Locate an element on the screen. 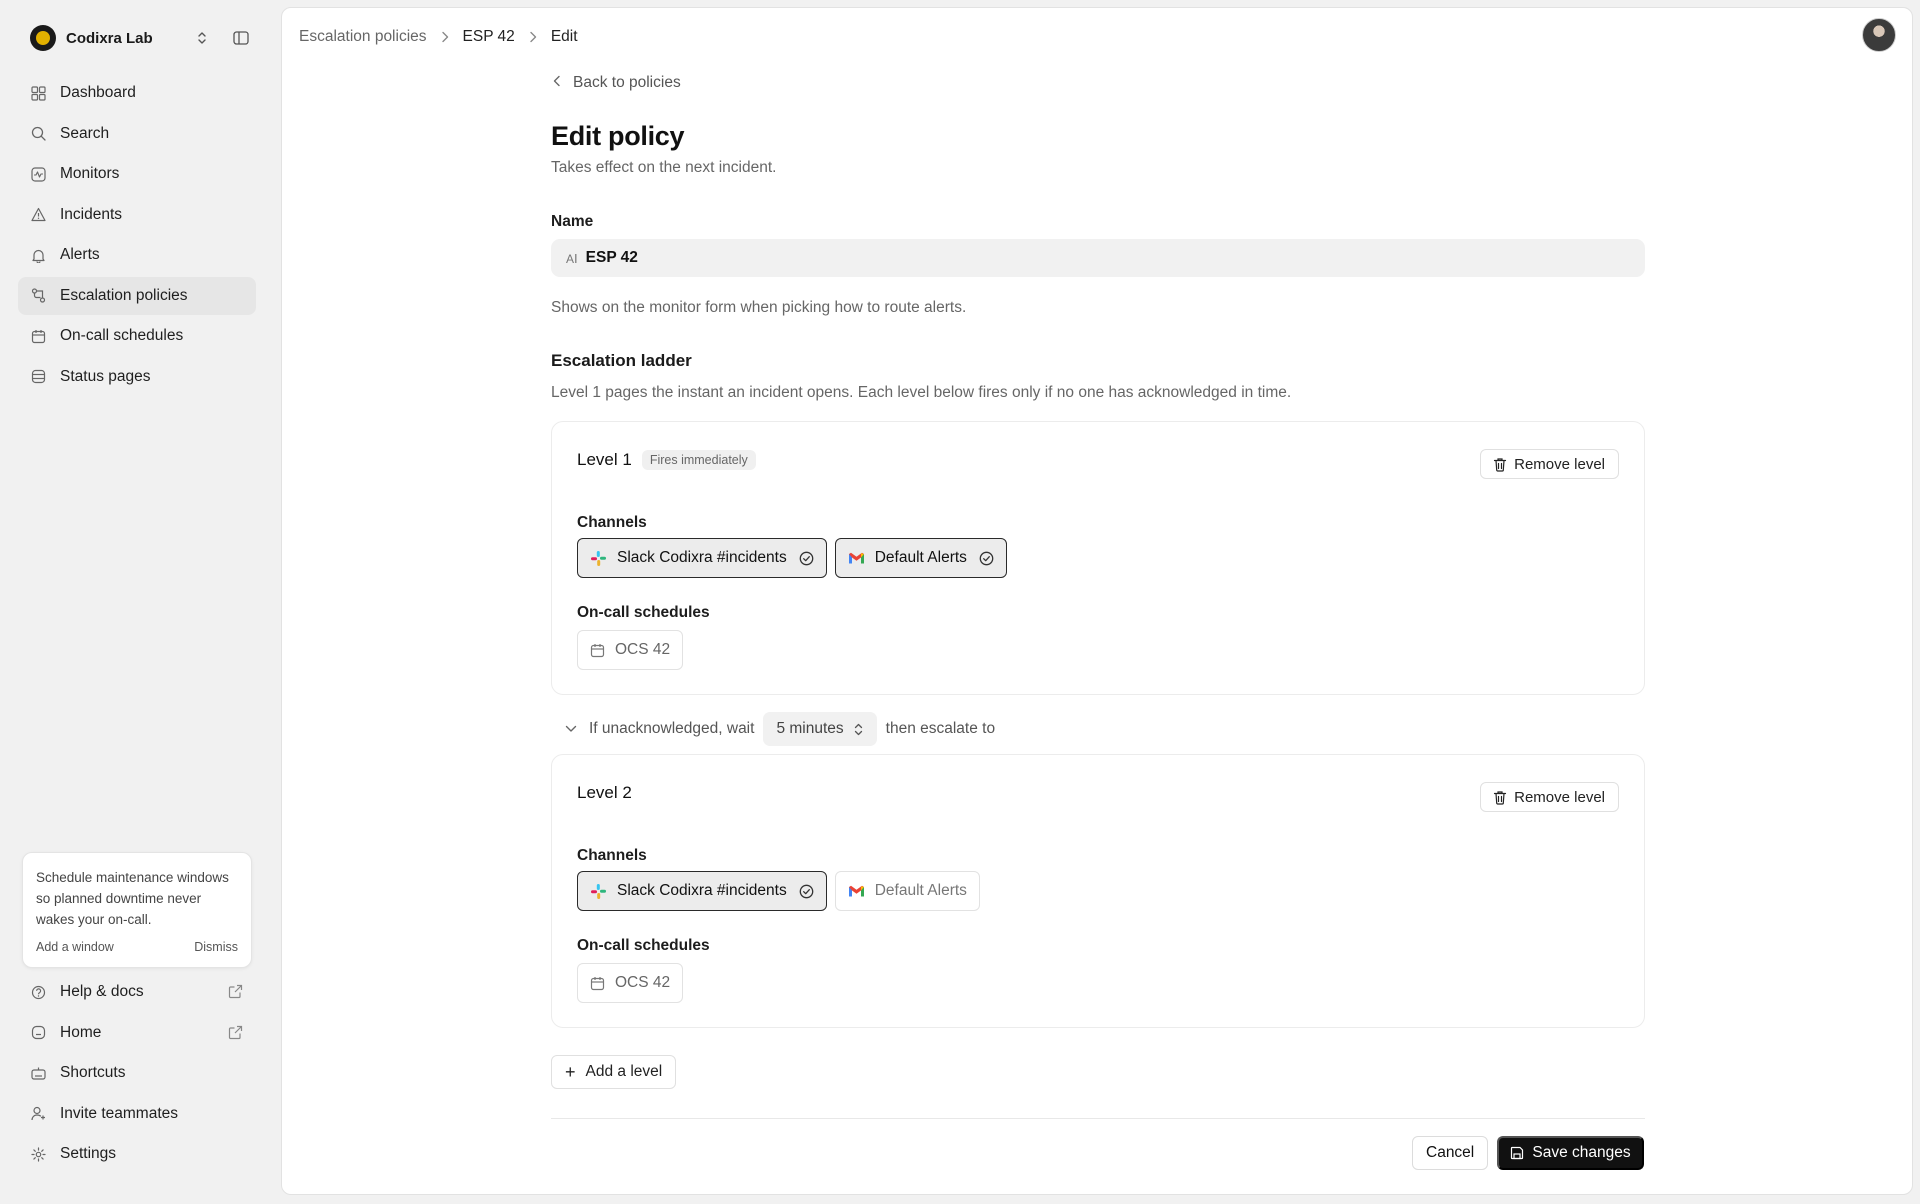 This screenshot has width=1920, height=1204. save-changes-label: Save changes is located at coordinates (1581, 1152).